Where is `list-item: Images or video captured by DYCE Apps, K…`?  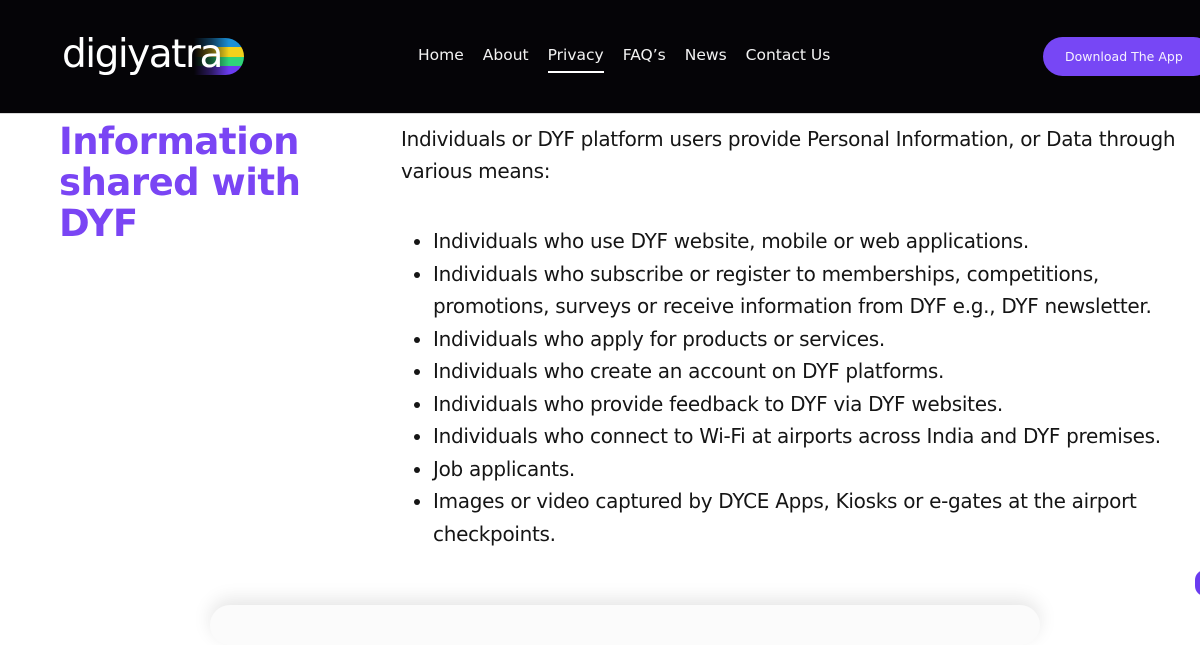 list-item: Images or video captured by DYCE Apps, K… is located at coordinates (791, 517).